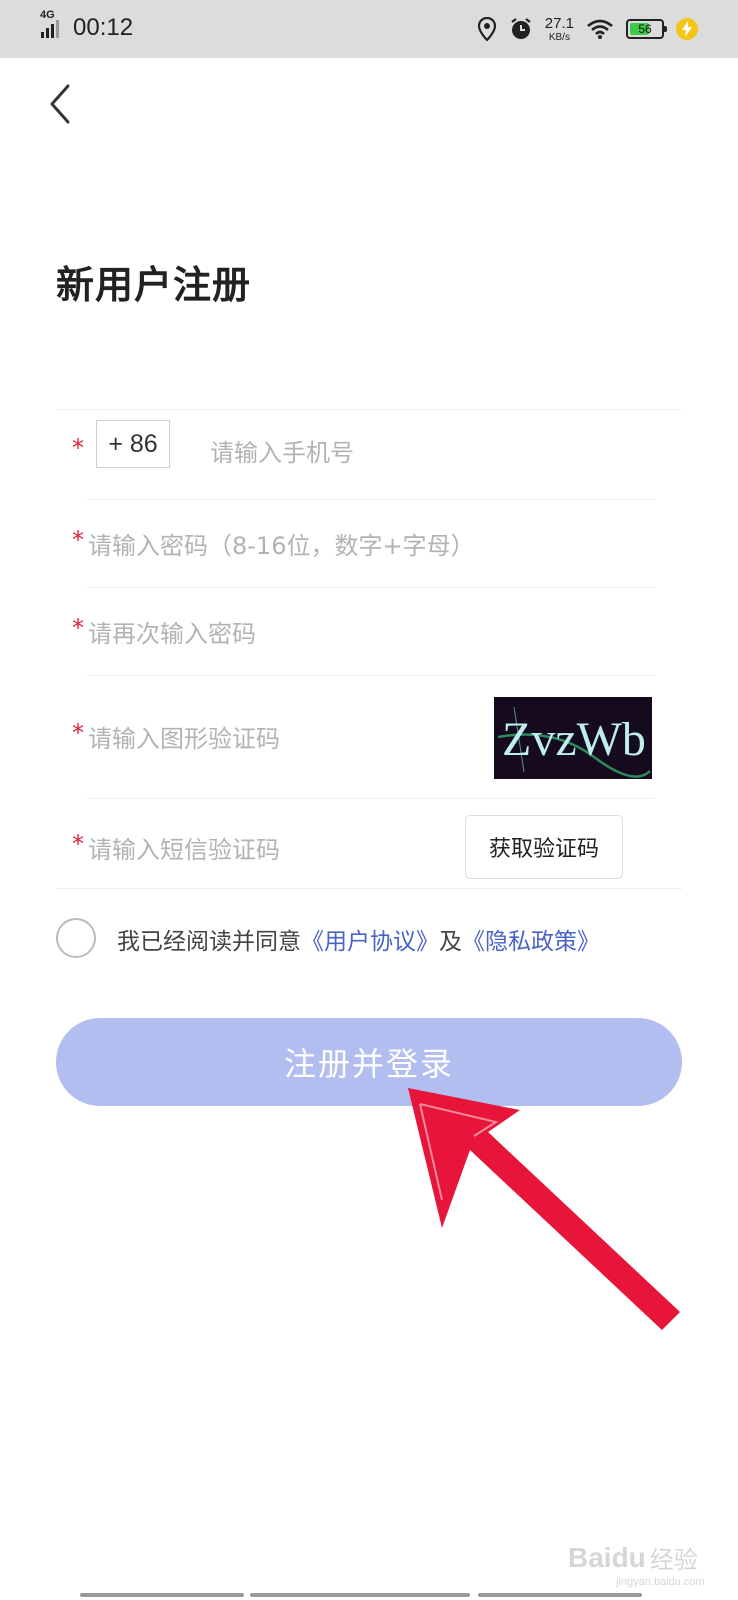 The width and height of the screenshot is (738, 1600). I want to click on confirm-password-input: 请再次输入密码, so click(172, 631).